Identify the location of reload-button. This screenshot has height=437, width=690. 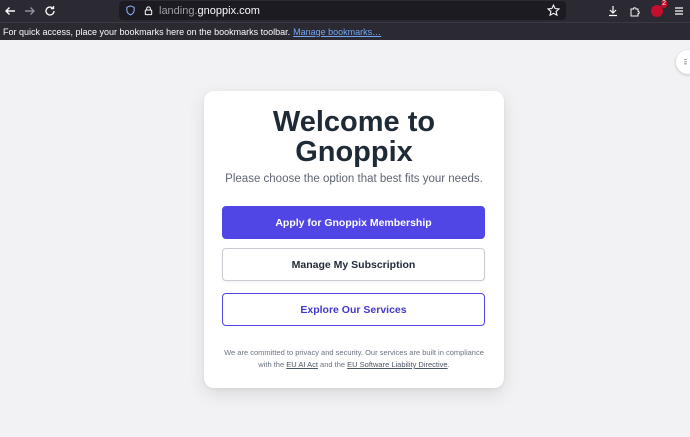
(50, 11).